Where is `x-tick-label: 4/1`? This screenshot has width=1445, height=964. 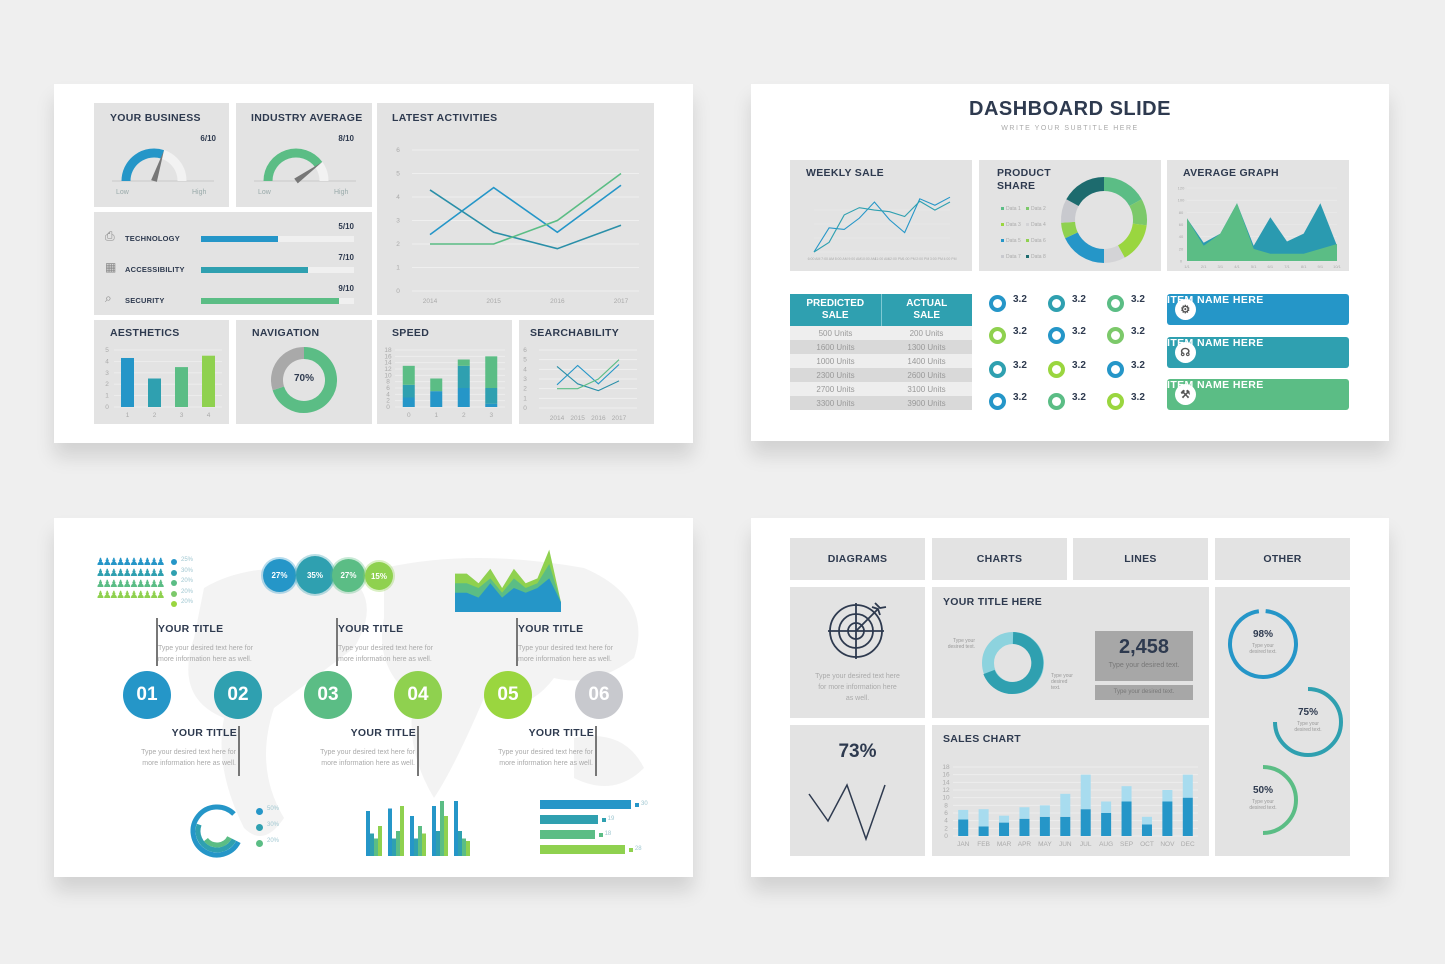 x-tick-label: 4/1 is located at coordinates (1237, 266).